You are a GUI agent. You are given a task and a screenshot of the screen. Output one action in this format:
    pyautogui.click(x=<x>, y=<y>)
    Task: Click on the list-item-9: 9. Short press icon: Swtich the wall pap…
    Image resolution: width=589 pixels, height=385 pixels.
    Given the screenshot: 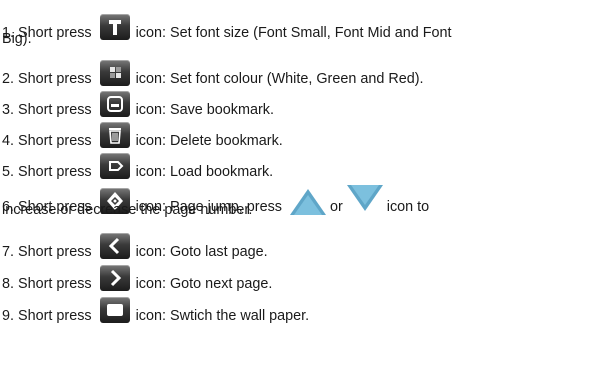 What is the action you would take?
    pyautogui.click(x=155, y=311)
    